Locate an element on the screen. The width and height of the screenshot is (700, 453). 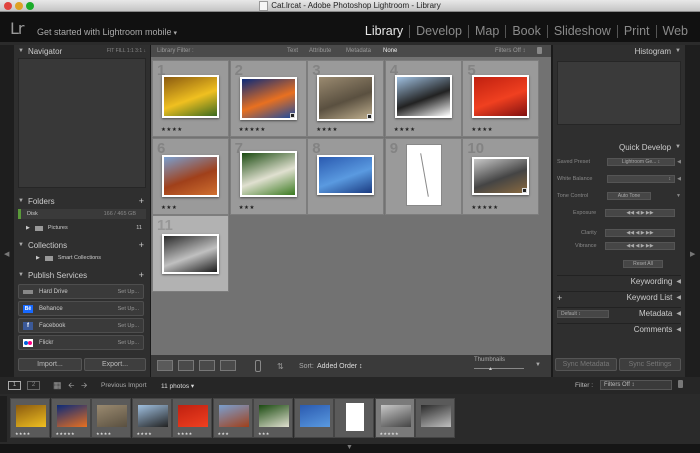
saved-preset-menu: Lightroom Ge... ↕ is located at coordinates (641, 162).